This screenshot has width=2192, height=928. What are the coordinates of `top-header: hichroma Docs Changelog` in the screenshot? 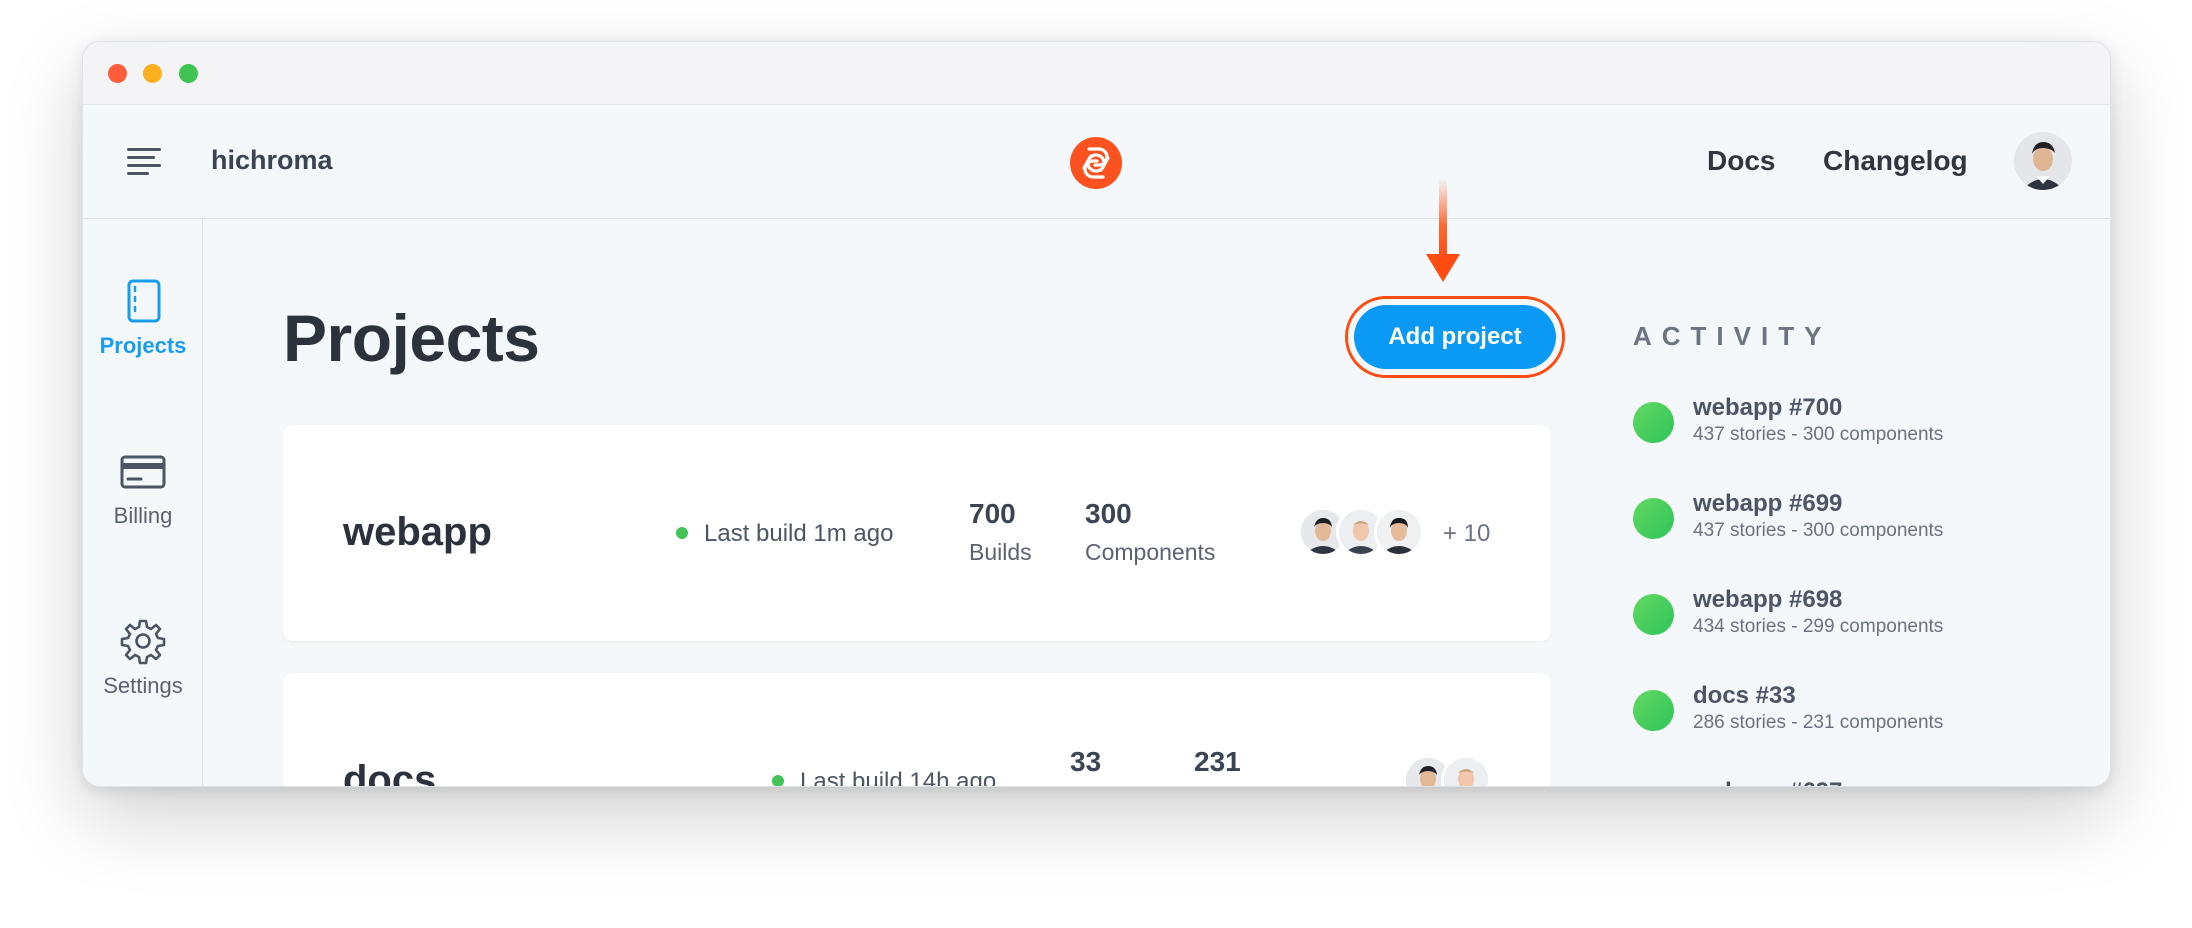 It's located at (1096, 162).